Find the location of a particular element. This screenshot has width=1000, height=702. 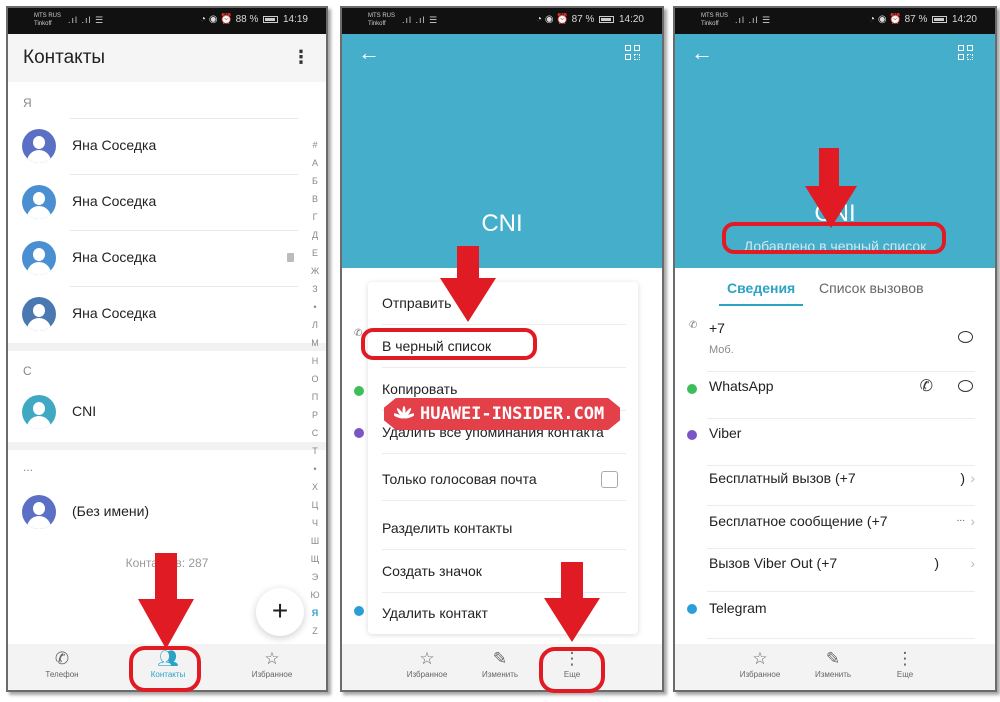

tab-details: Сведения is located at coordinates (761, 288).